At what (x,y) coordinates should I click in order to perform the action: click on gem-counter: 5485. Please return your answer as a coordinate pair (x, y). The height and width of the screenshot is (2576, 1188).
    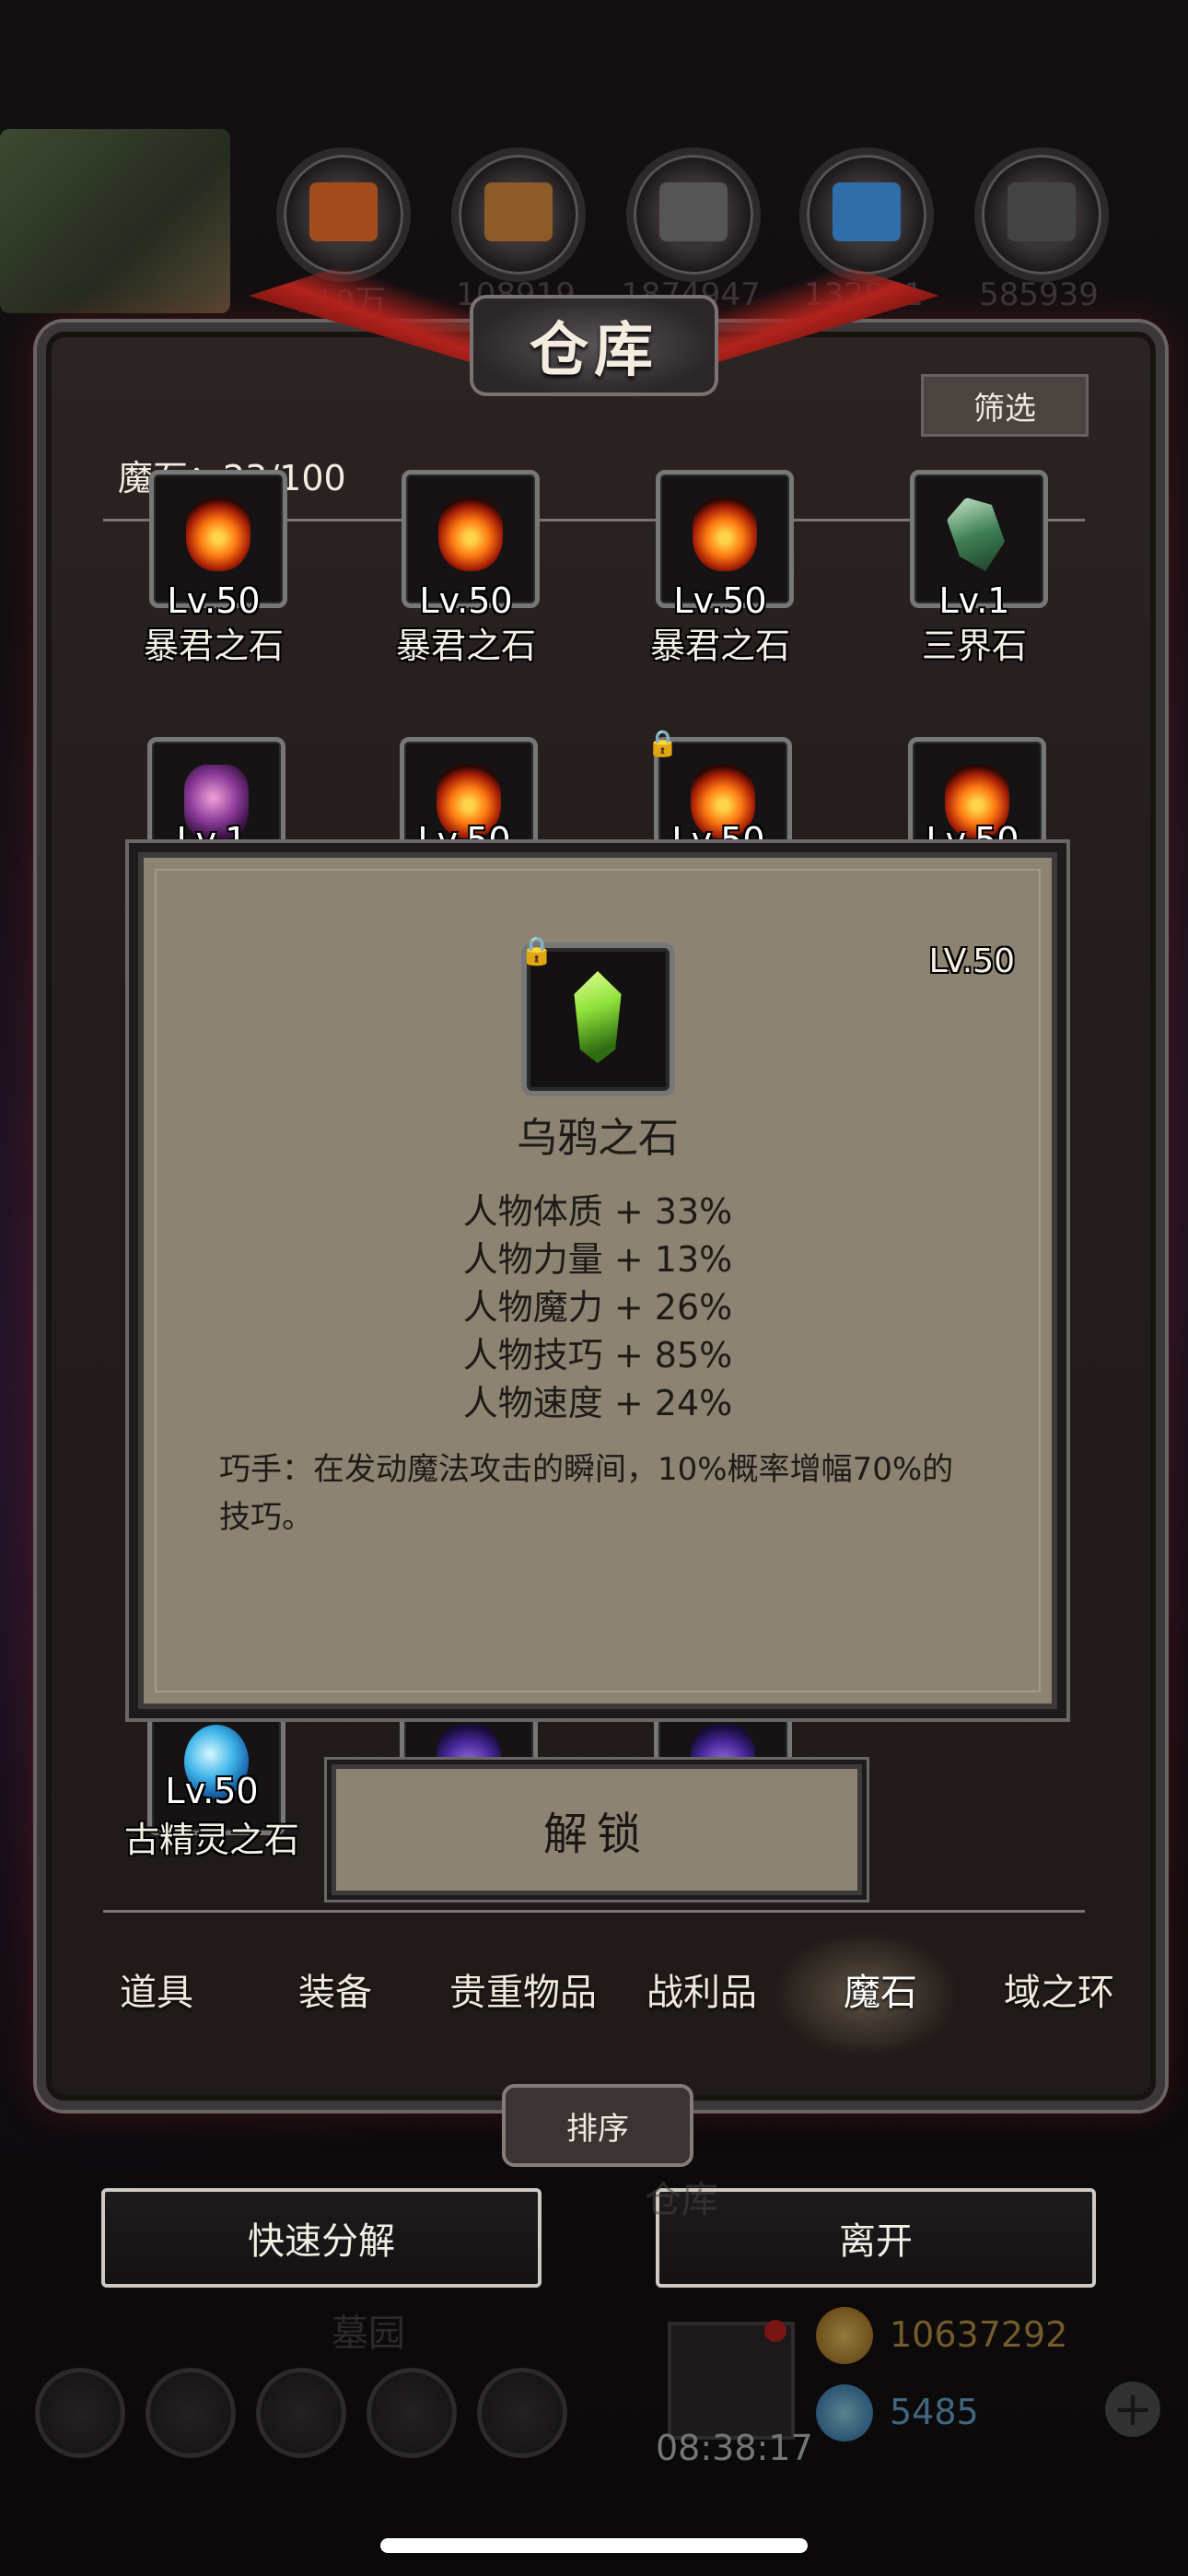
    Looking at the image, I should click on (977, 2413).